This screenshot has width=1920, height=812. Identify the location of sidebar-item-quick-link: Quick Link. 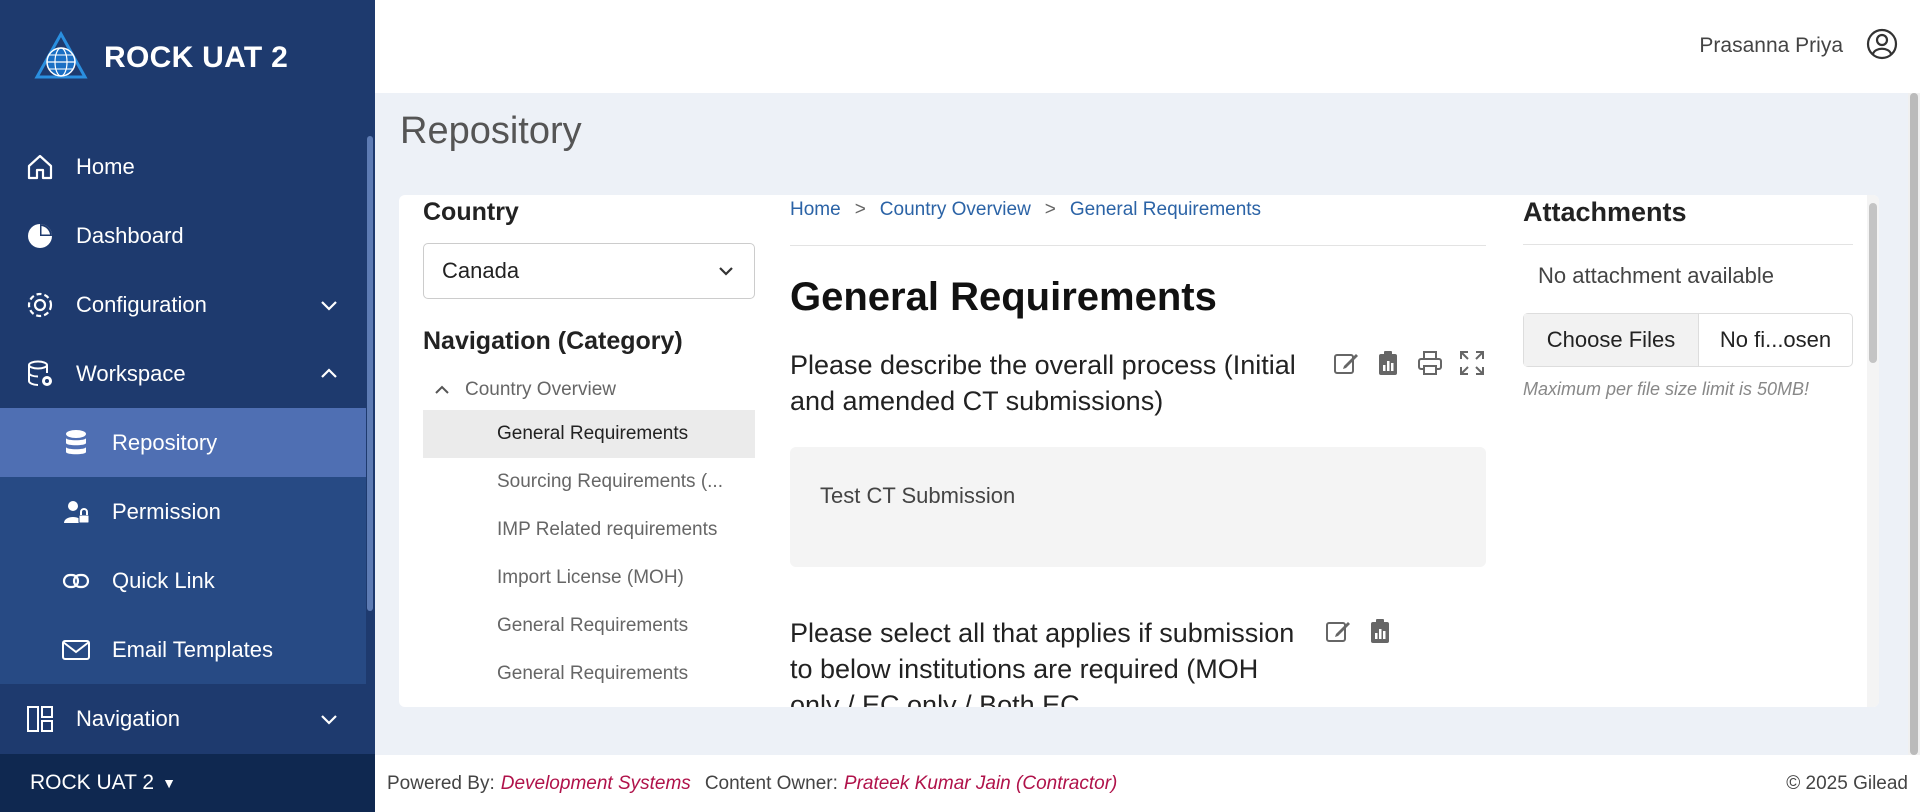
(183, 580).